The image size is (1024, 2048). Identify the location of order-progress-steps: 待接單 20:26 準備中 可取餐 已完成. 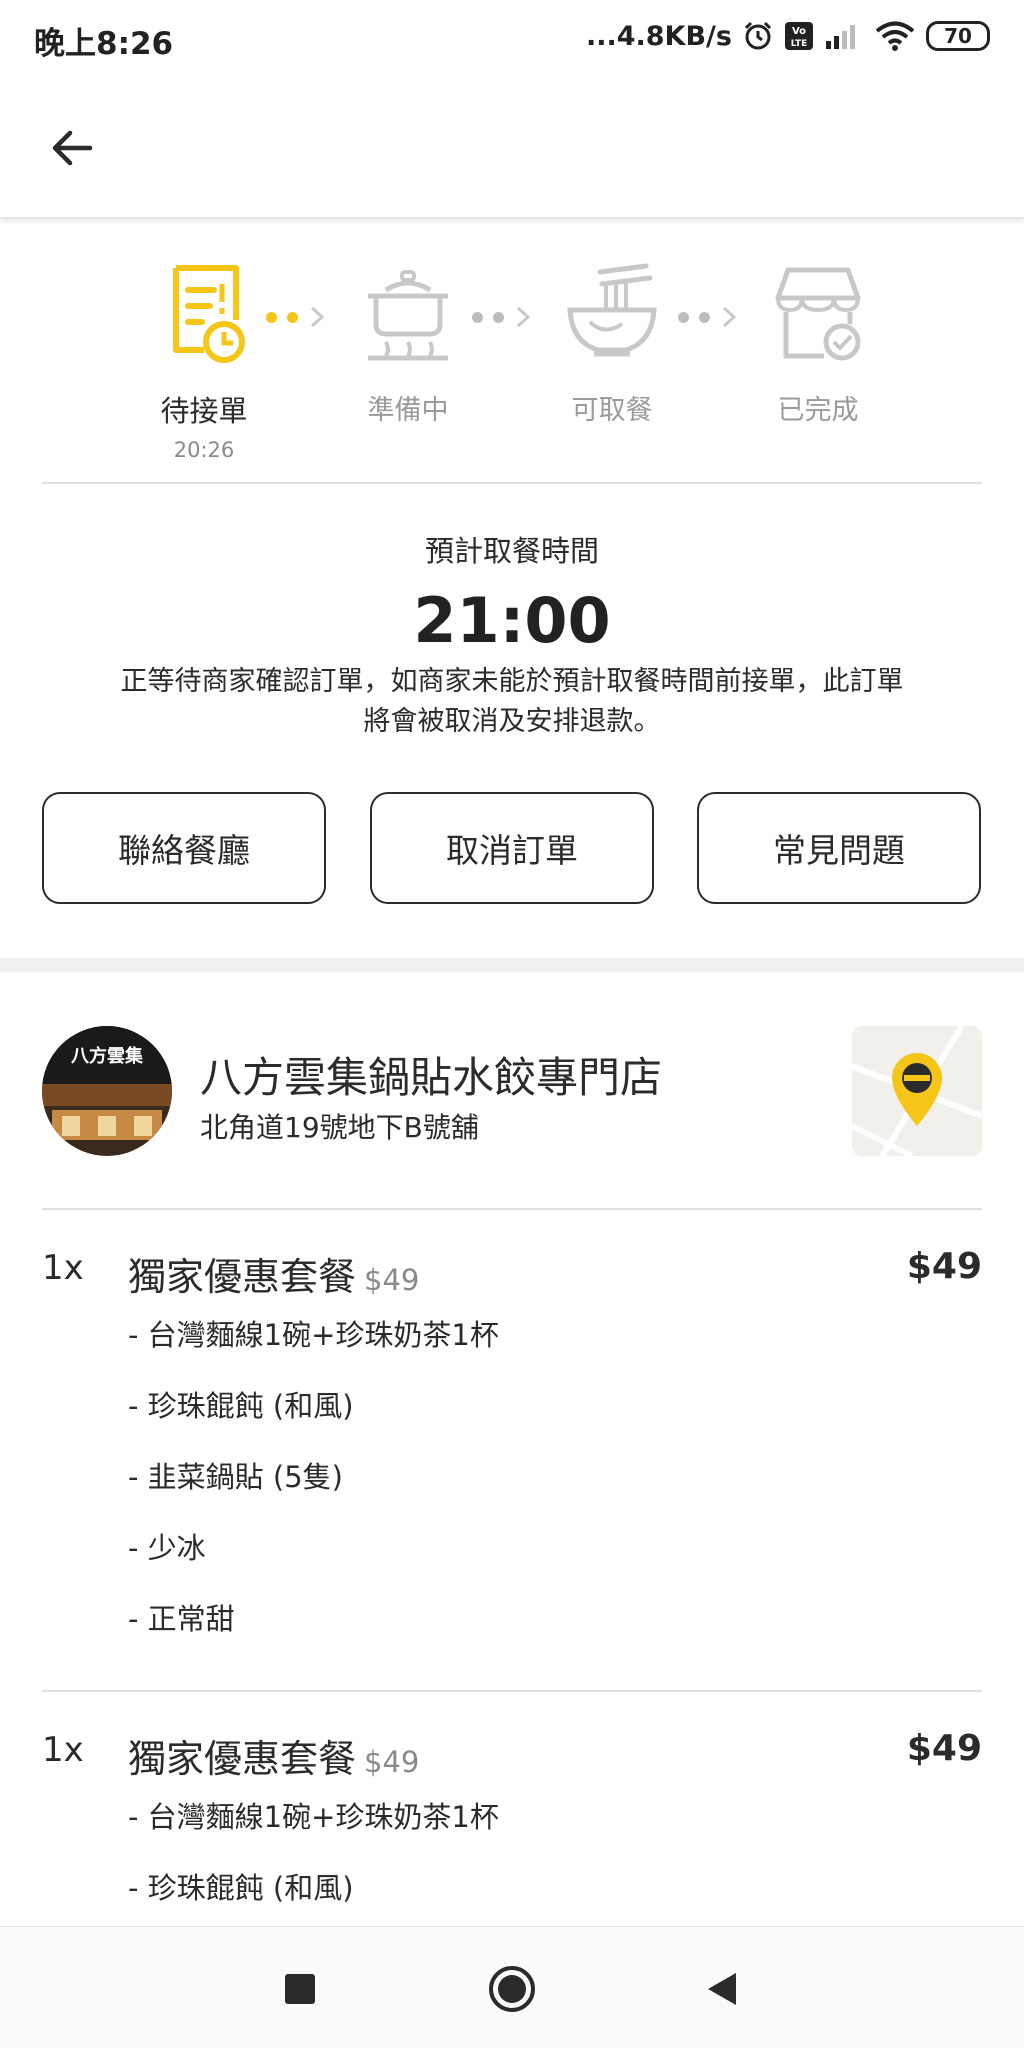
(512, 362).